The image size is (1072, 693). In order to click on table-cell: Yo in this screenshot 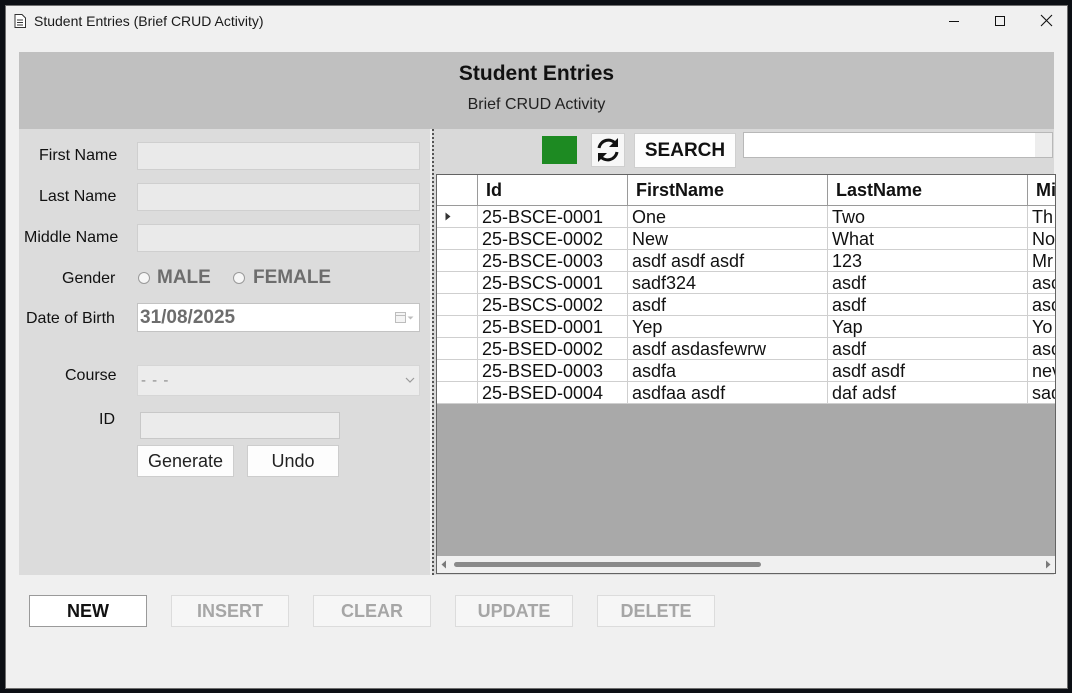, I will do `click(1041, 326)`.